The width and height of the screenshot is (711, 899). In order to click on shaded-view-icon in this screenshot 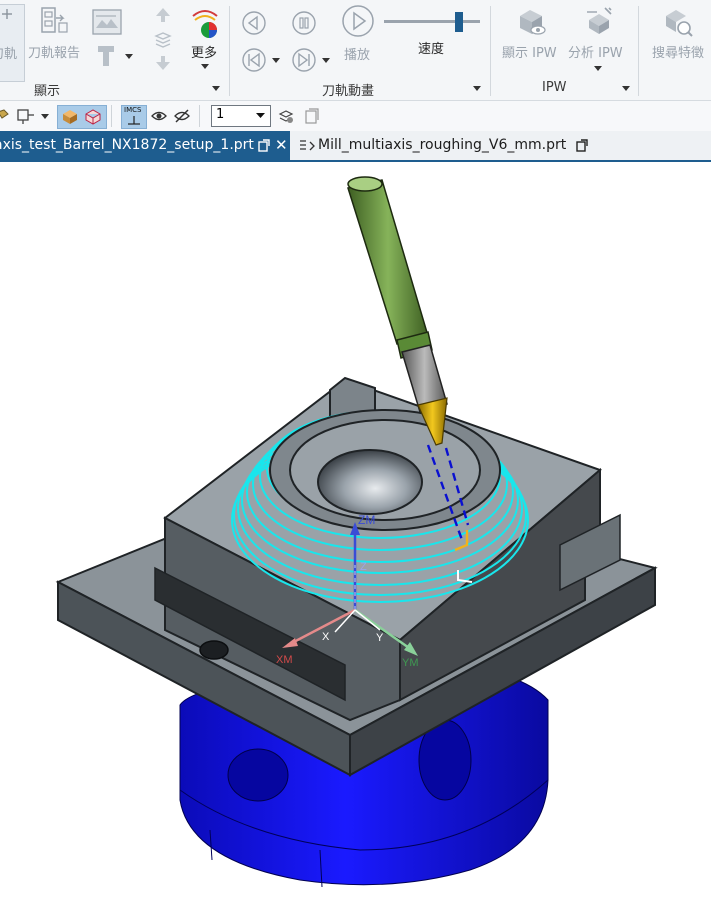, I will do `click(107, 22)`.